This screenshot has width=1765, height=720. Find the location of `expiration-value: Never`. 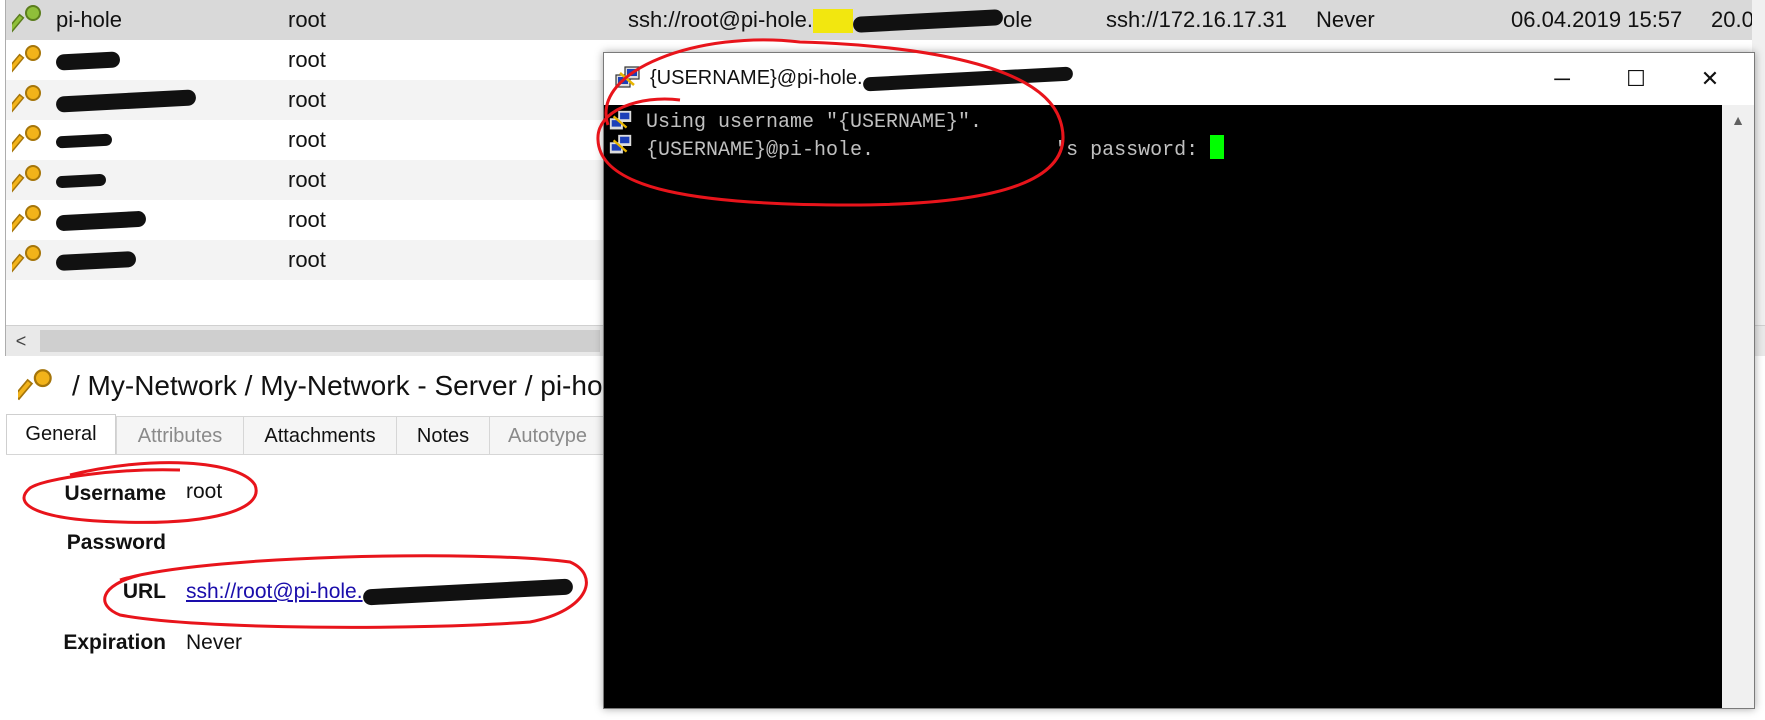

expiration-value: Never is located at coordinates (214, 642).